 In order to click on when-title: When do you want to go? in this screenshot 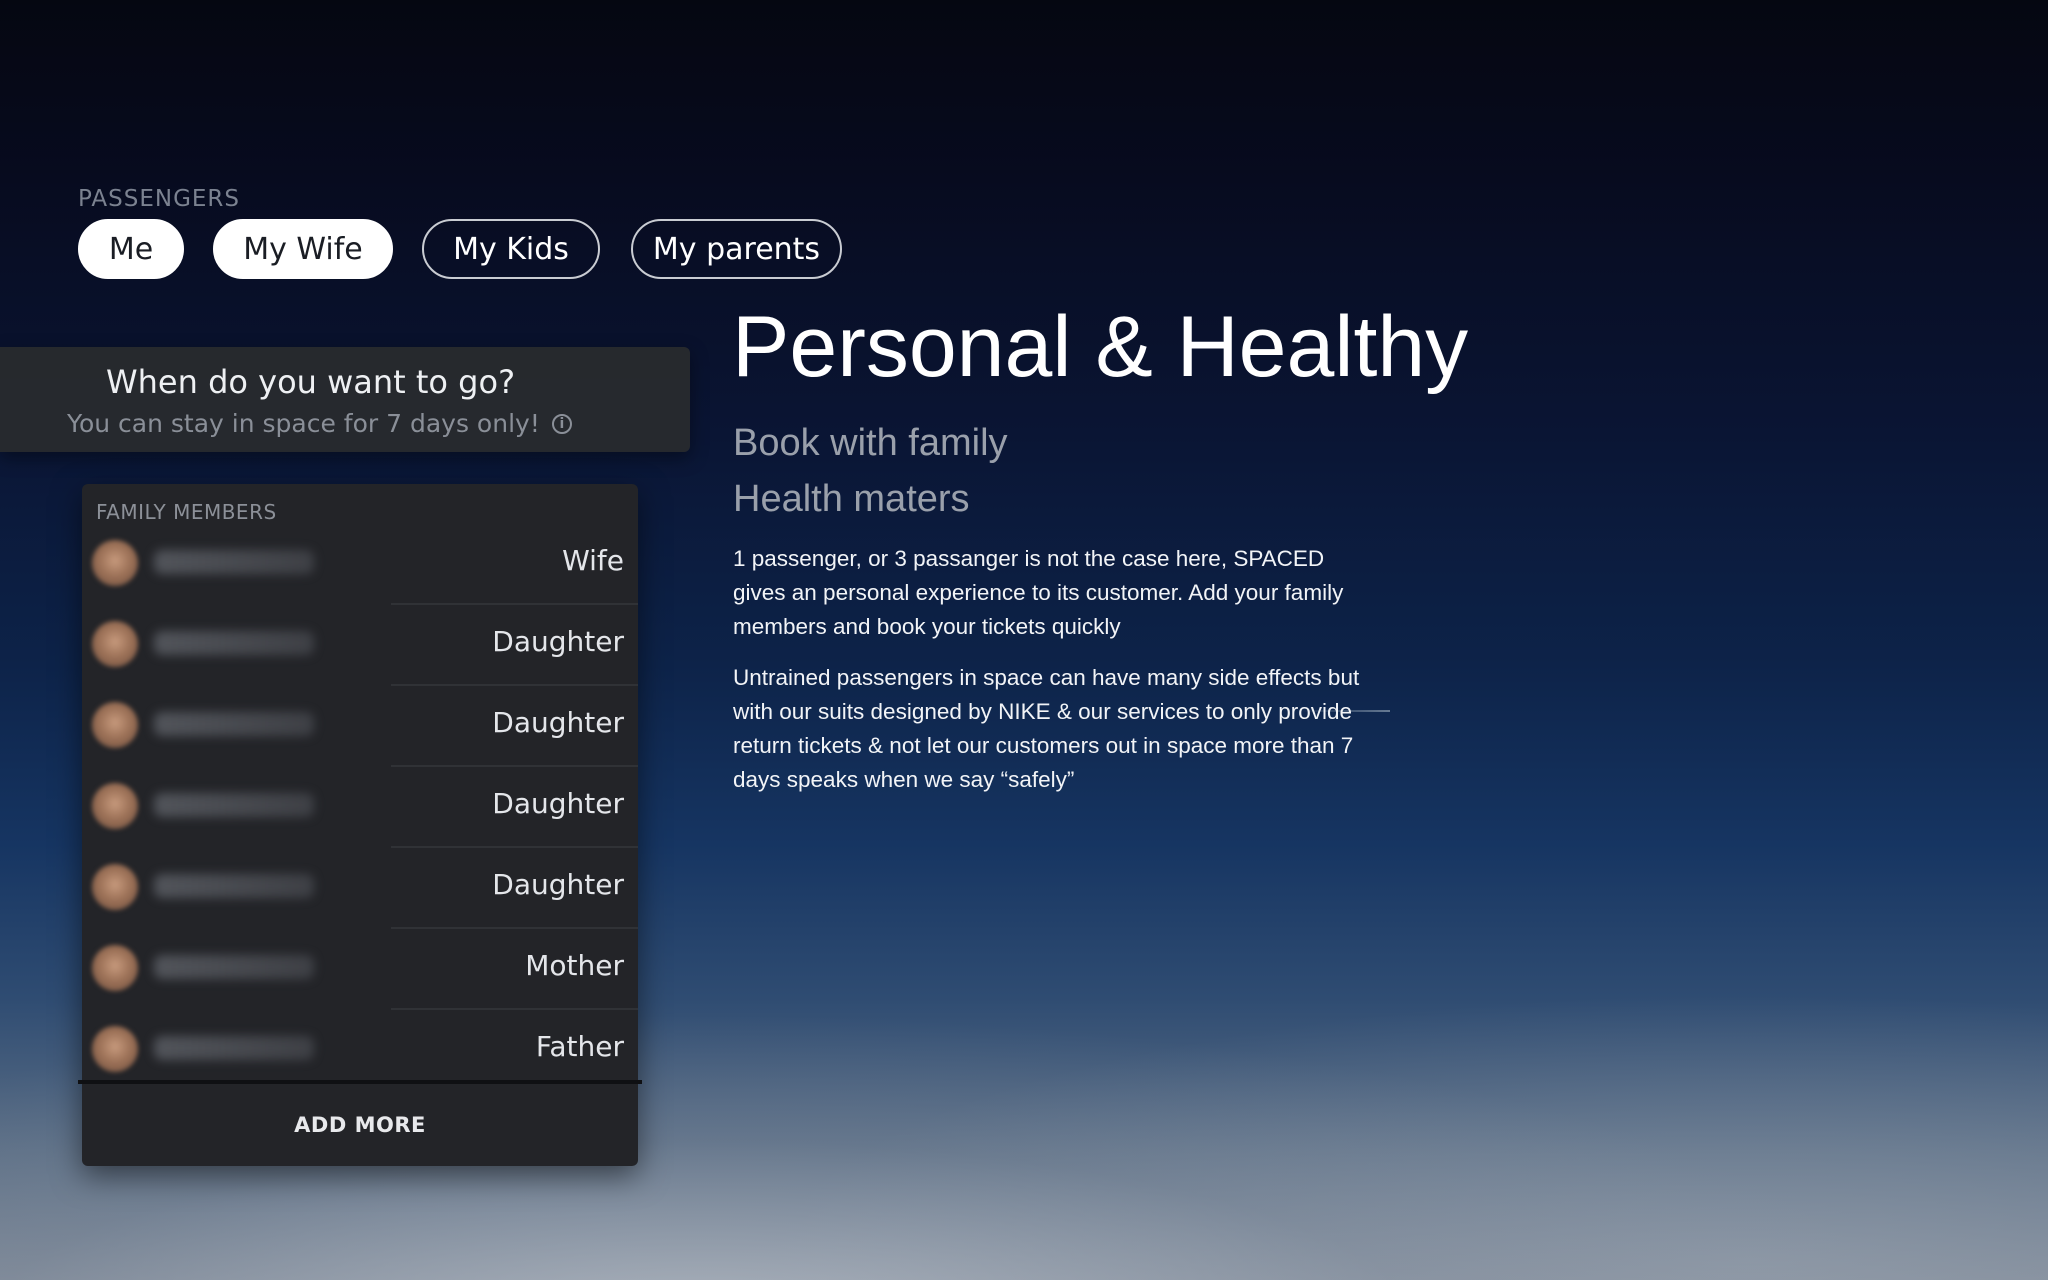, I will do `click(311, 382)`.